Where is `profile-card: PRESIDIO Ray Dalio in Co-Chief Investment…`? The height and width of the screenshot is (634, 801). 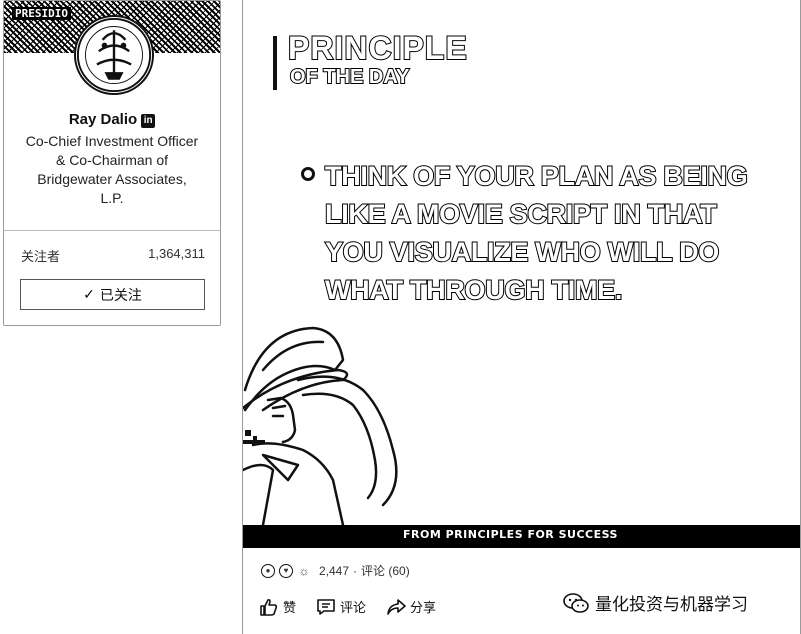
profile-card: PRESIDIO Ray Dalio in Co-Chief Investment… is located at coordinates (112, 163).